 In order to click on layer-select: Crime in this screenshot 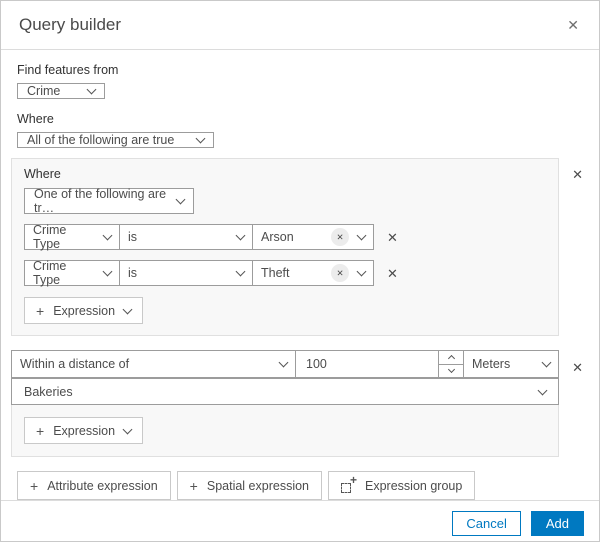, I will do `click(61, 91)`.